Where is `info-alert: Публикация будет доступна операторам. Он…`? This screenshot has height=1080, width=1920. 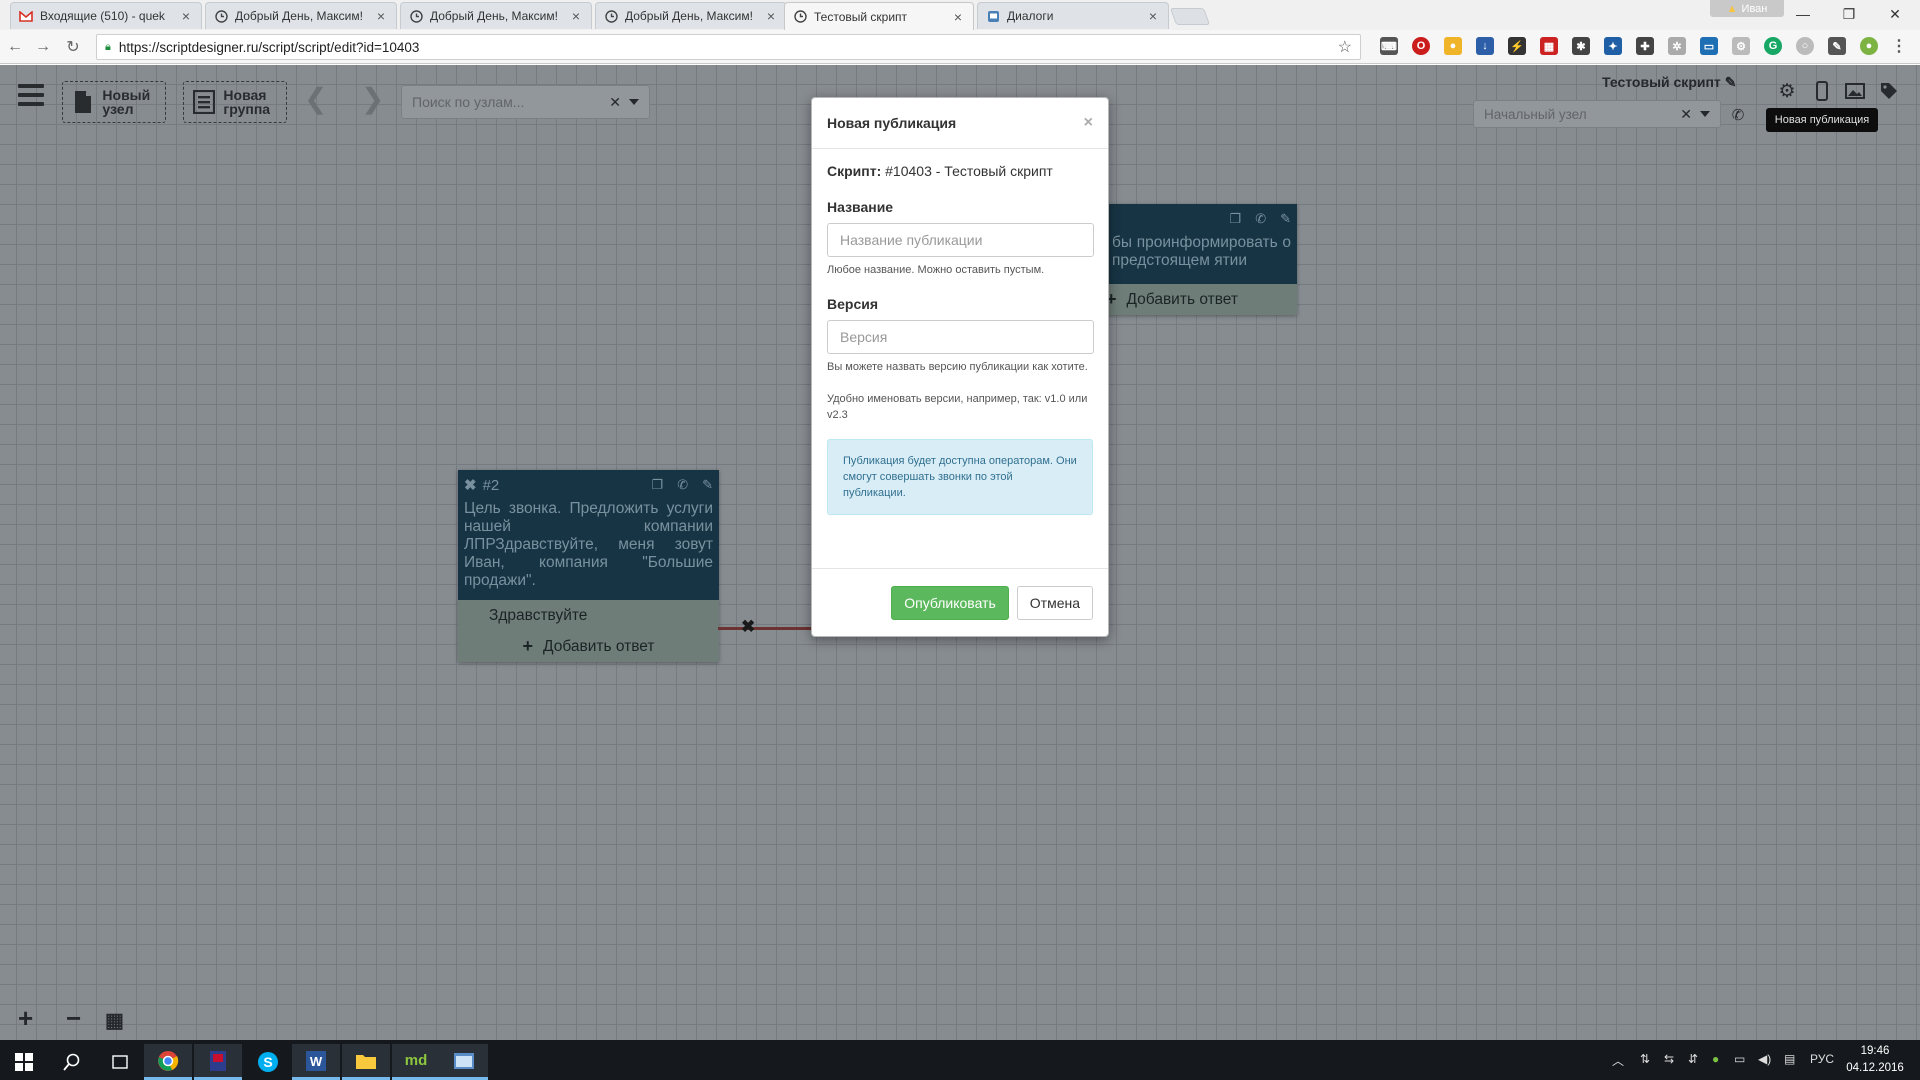
info-alert: Публикация будет доступна операторам. Он… is located at coordinates (960, 477).